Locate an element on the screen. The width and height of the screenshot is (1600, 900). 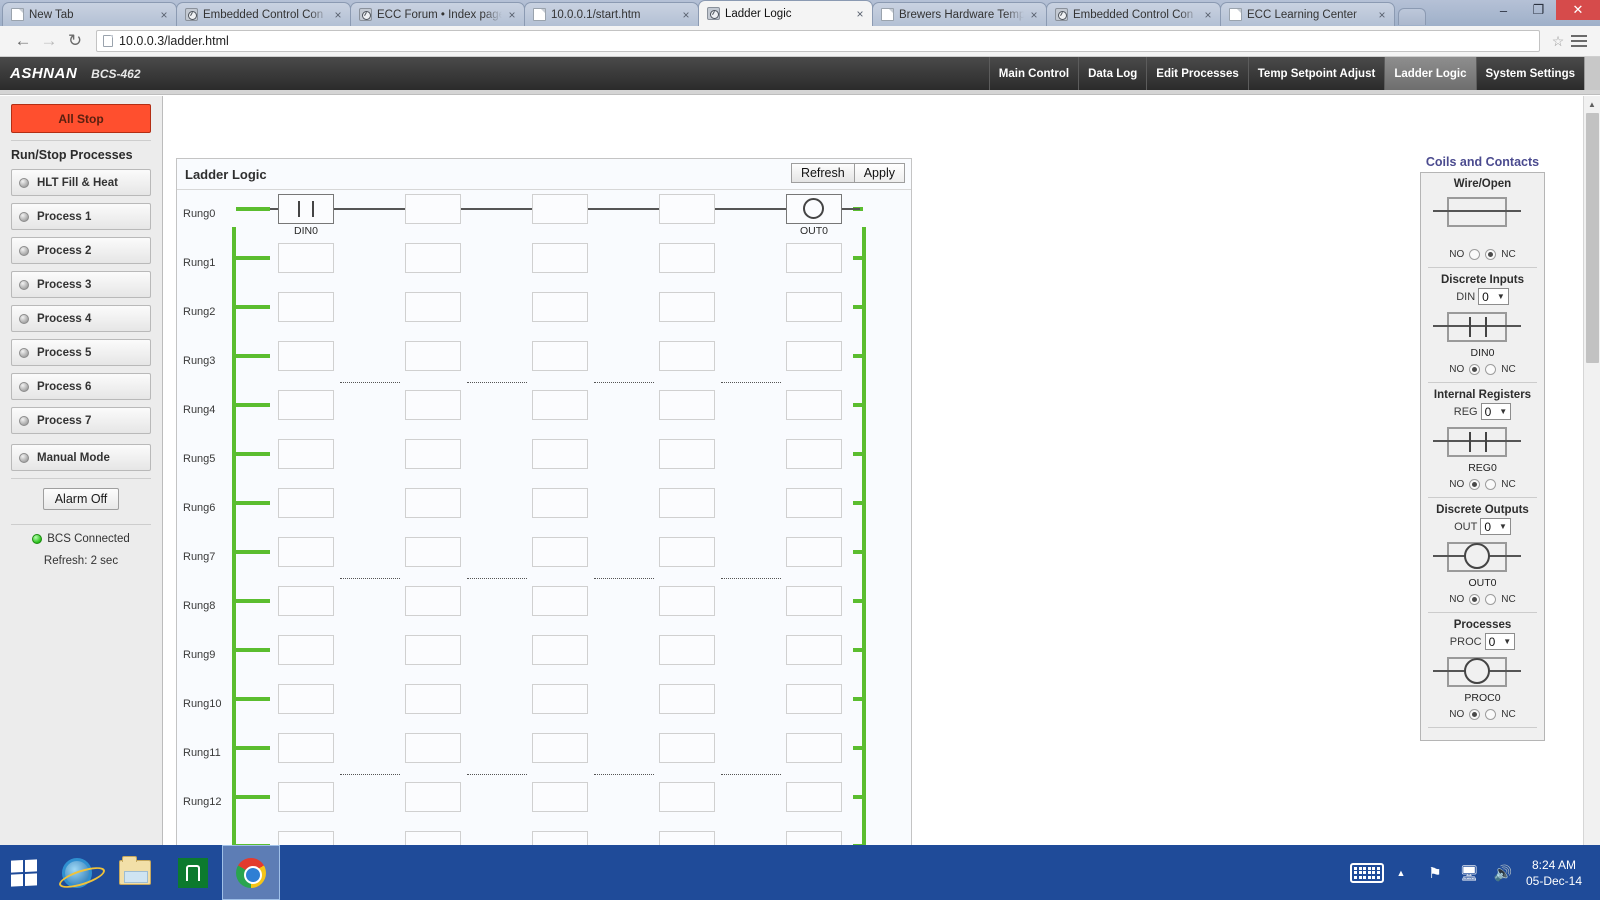
ladder-cell-r1-c2 is located at coordinates (560, 258).